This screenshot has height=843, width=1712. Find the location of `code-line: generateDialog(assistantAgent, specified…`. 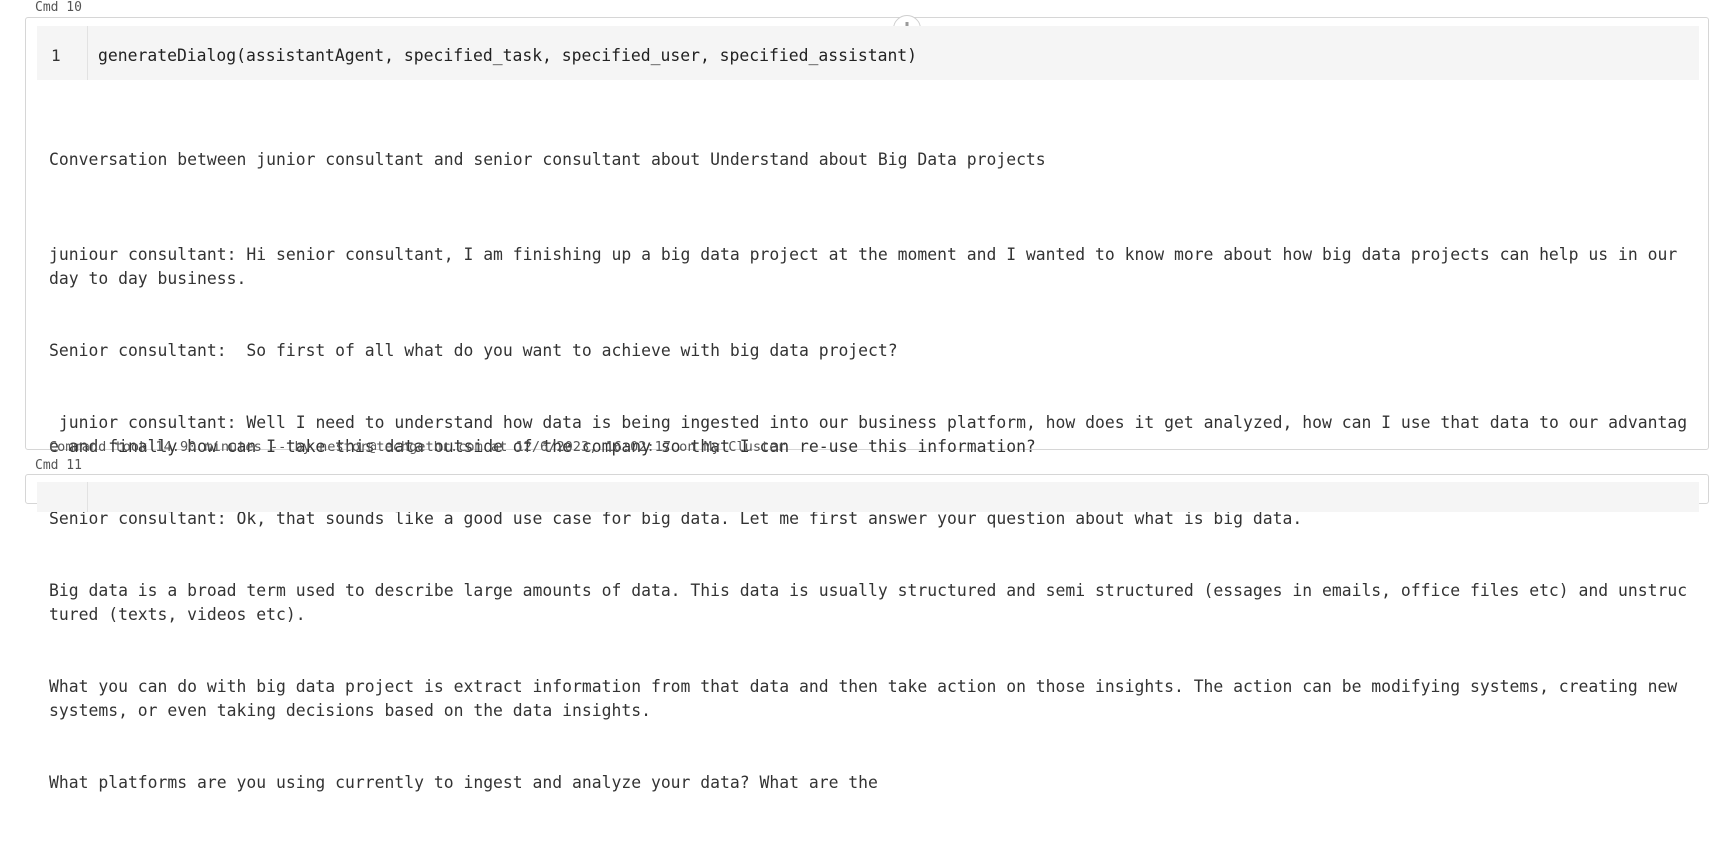

code-line: generateDialog(assistantAgent, specified… is located at coordinates (507, 56).